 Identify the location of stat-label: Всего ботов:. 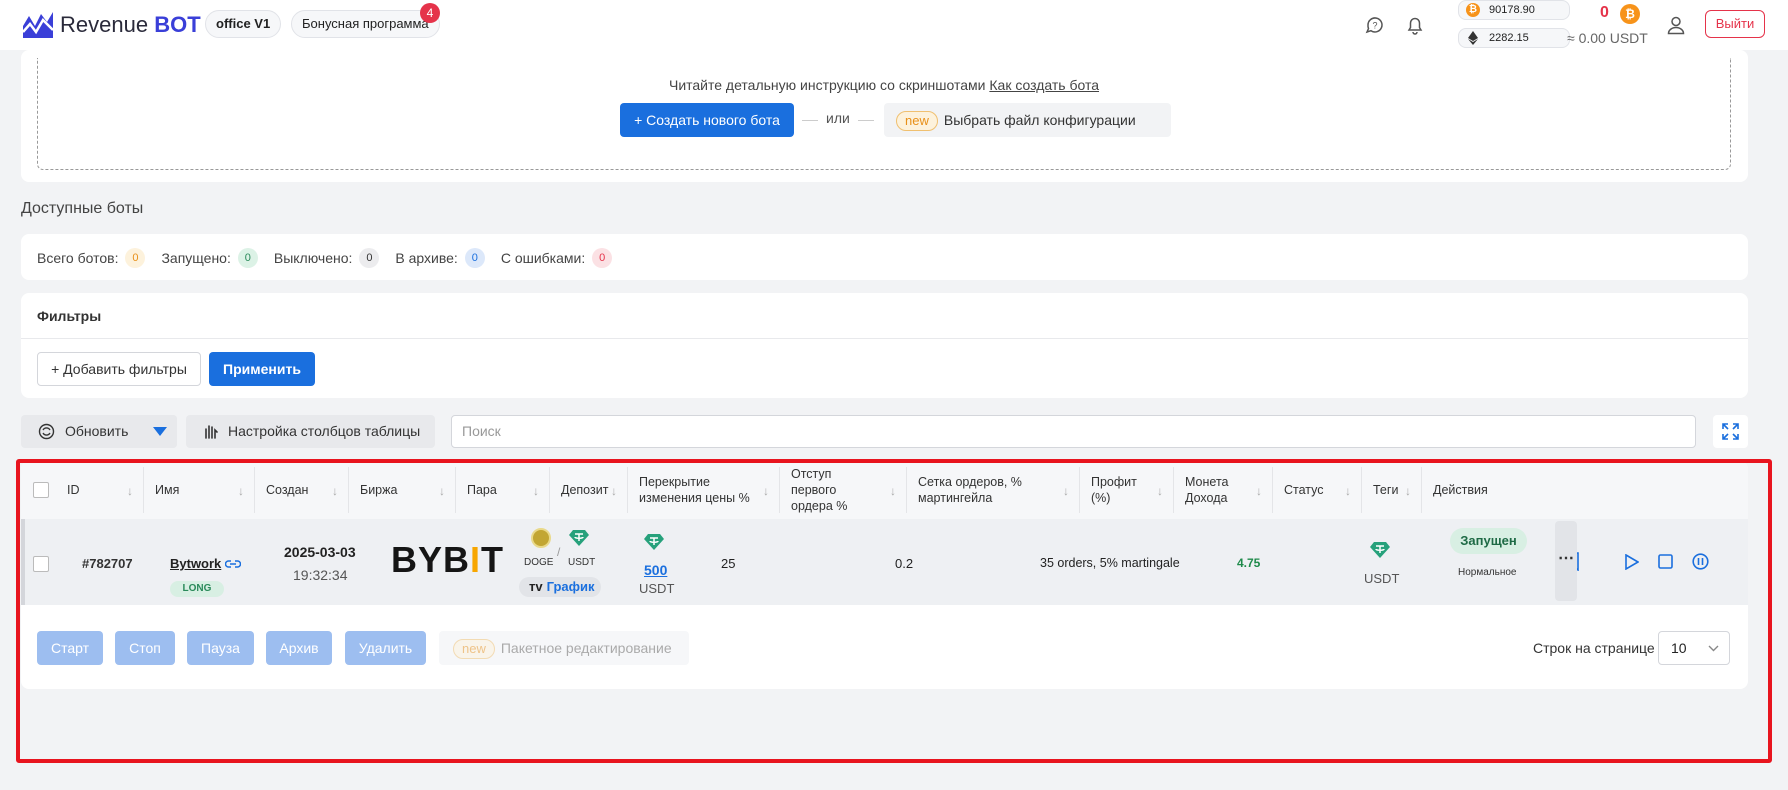
(78, 258).